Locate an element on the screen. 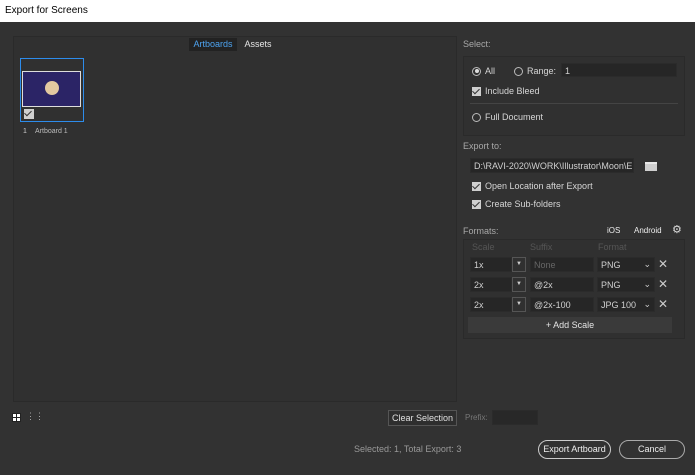 The width and height of the screenshot is (695, 475). radio-range-label: Range: is located at coordinates (542, 71).